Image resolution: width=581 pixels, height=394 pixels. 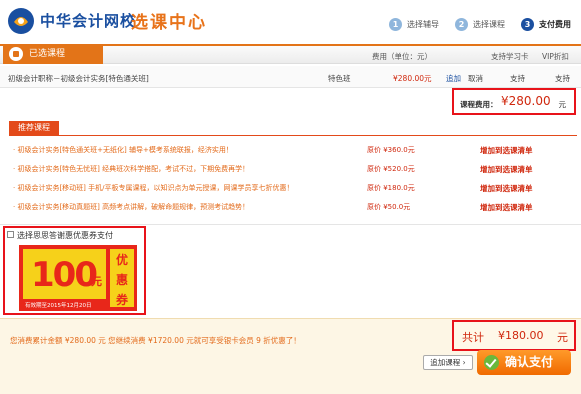 I want to click on step-number: 1, so click(x=395, y=24).